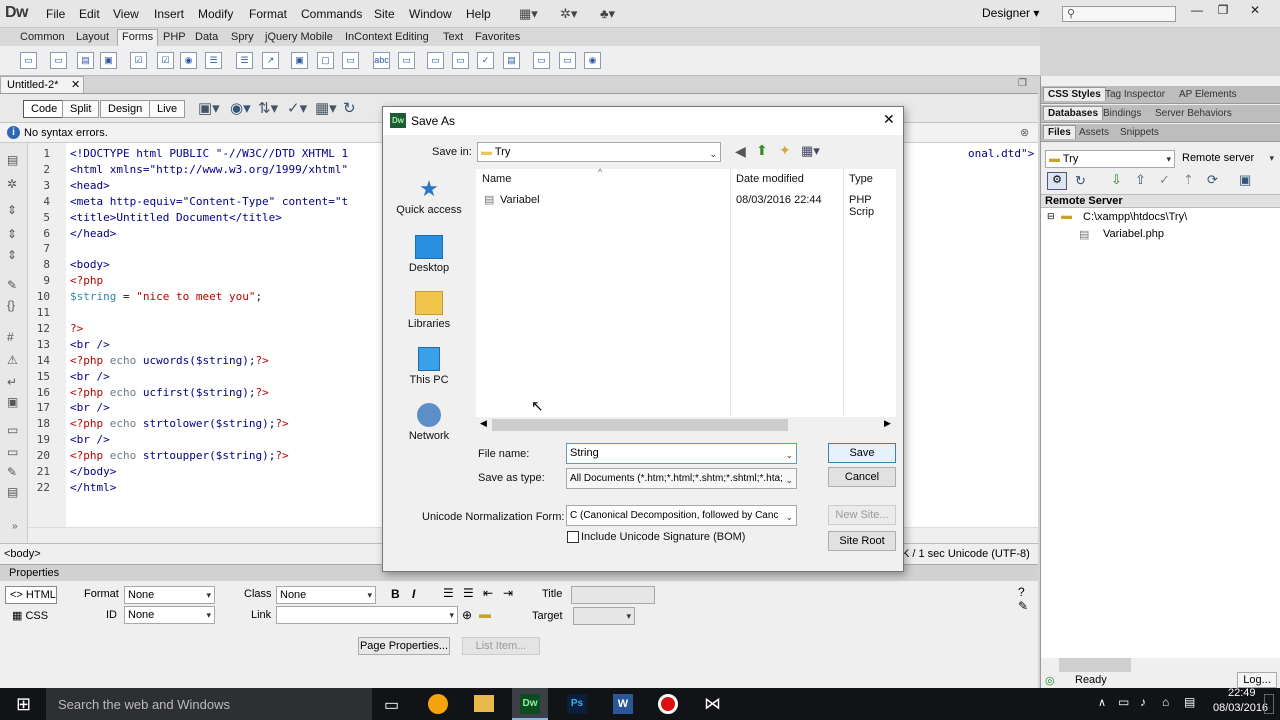 Image resolution: width=1280 pixels, height=720 pixels. I want to click on view-menu-icon: ▦▾, so click(810, 151).